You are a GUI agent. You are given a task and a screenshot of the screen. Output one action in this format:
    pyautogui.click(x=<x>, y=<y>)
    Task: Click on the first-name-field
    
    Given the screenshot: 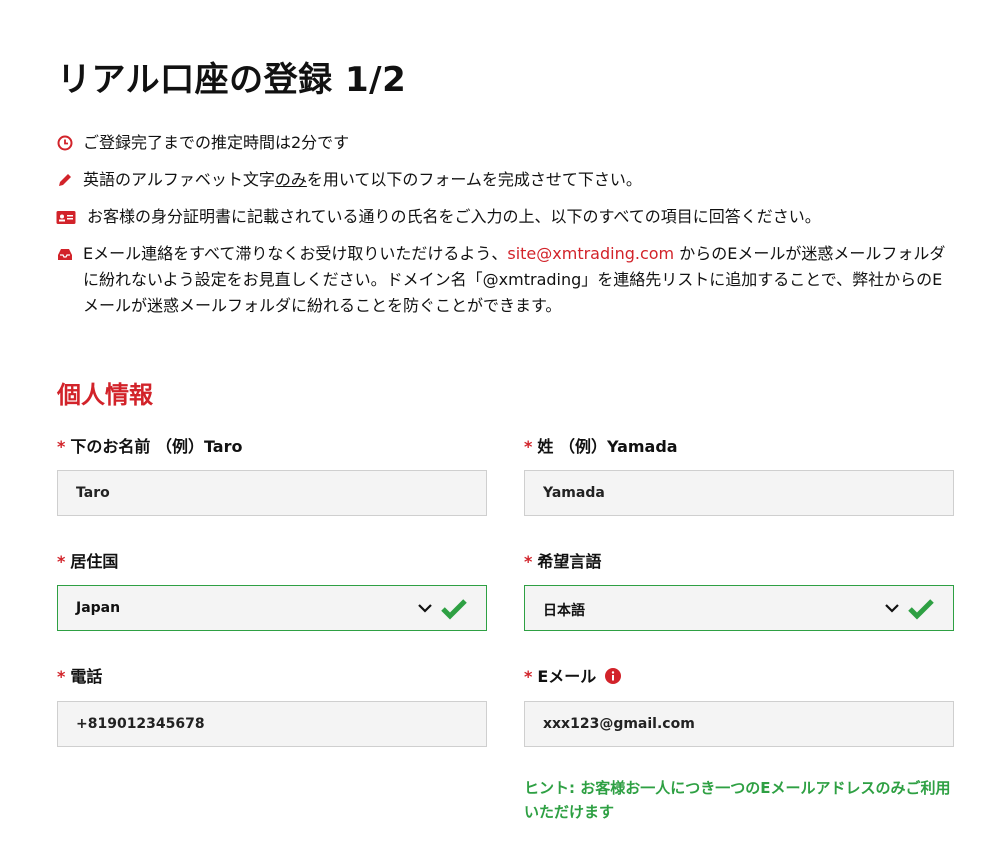 What is the action you would take?
    pyautogui.click(x=272, y=493)
    